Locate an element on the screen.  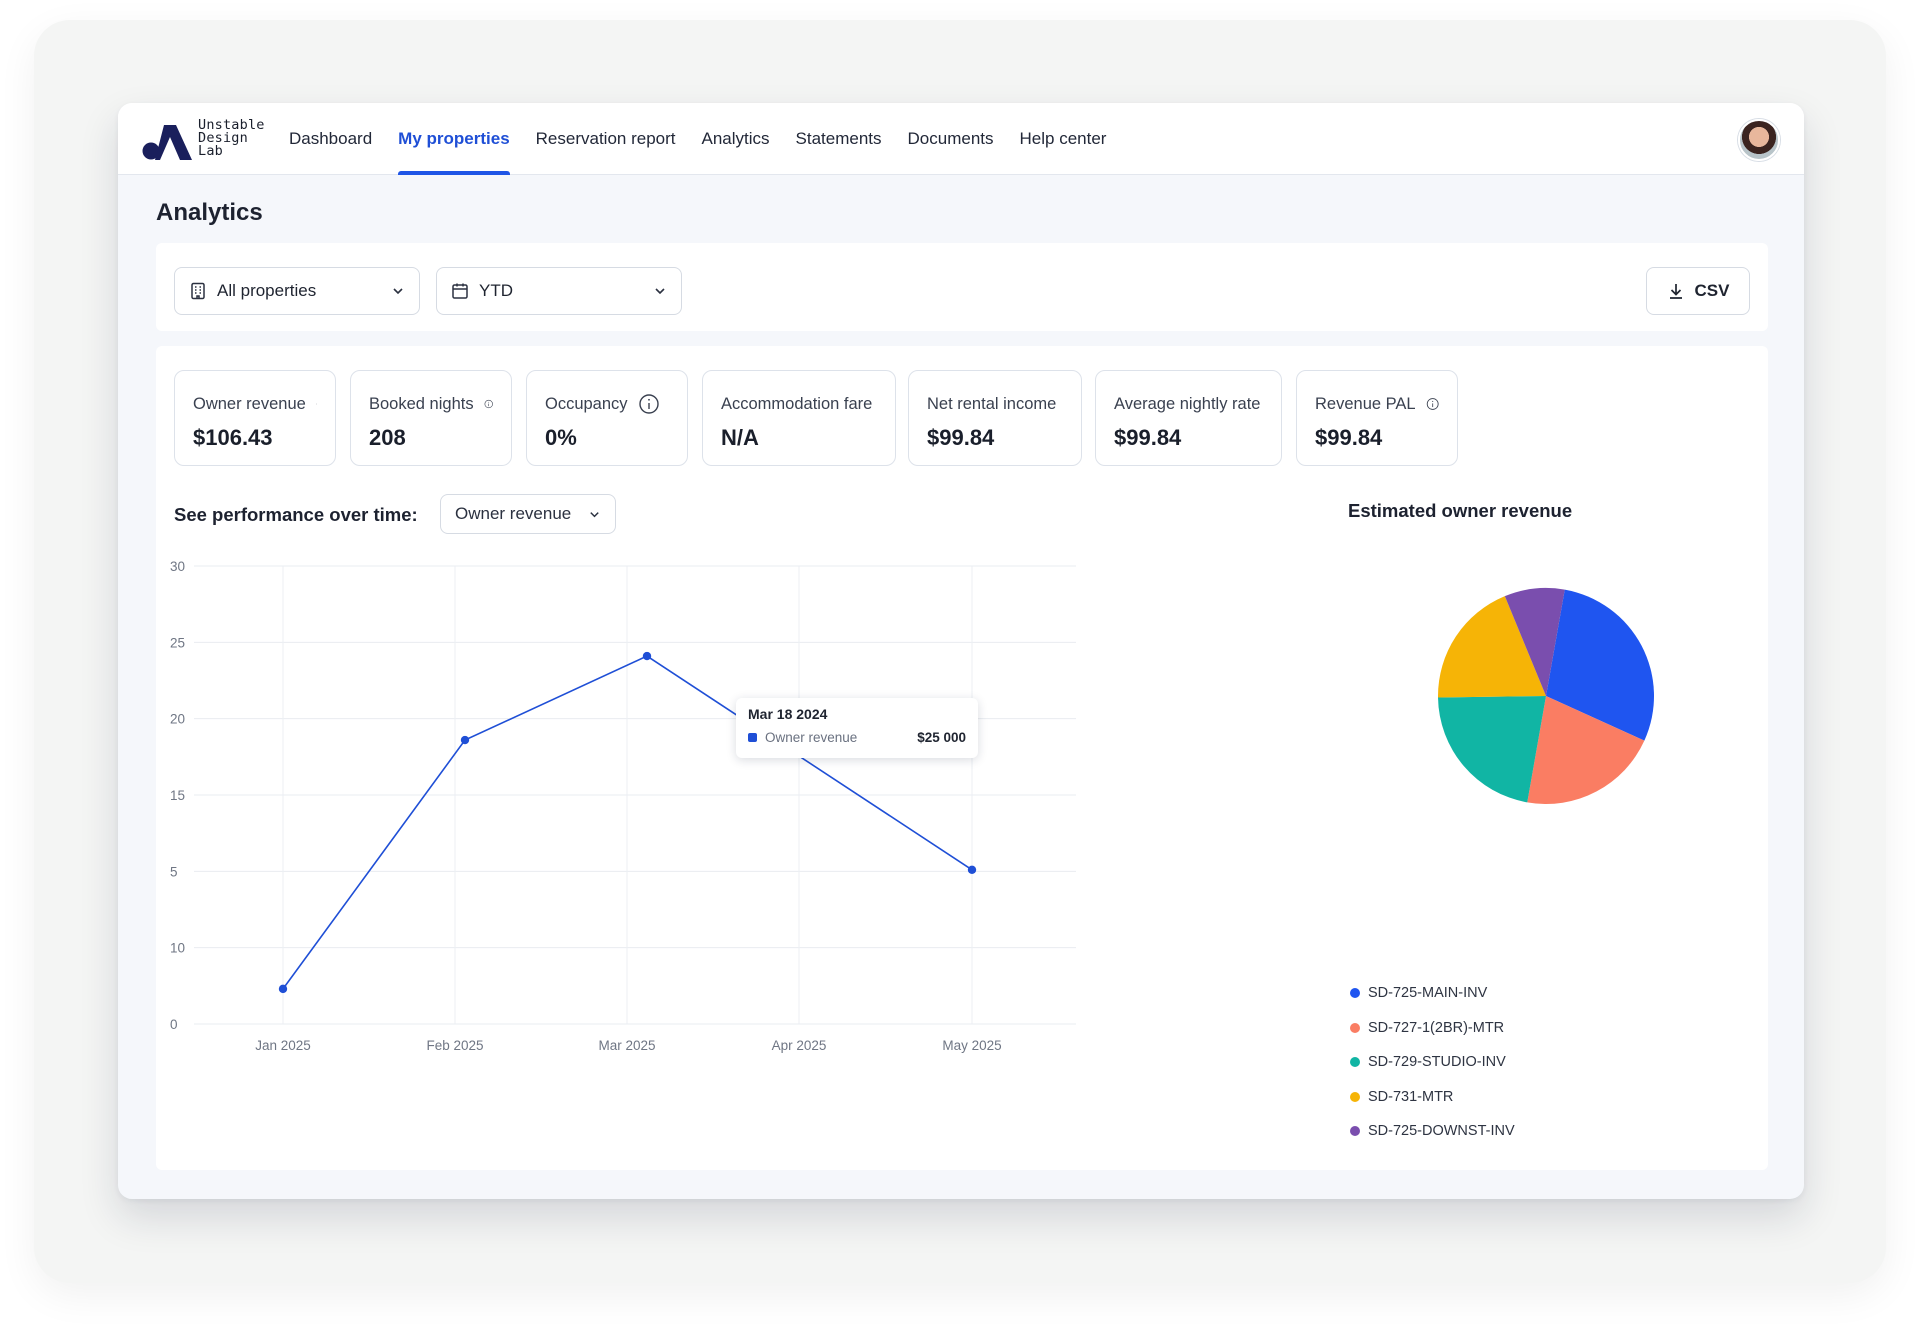
property-select: All properties is located at coordinates (297, 291).